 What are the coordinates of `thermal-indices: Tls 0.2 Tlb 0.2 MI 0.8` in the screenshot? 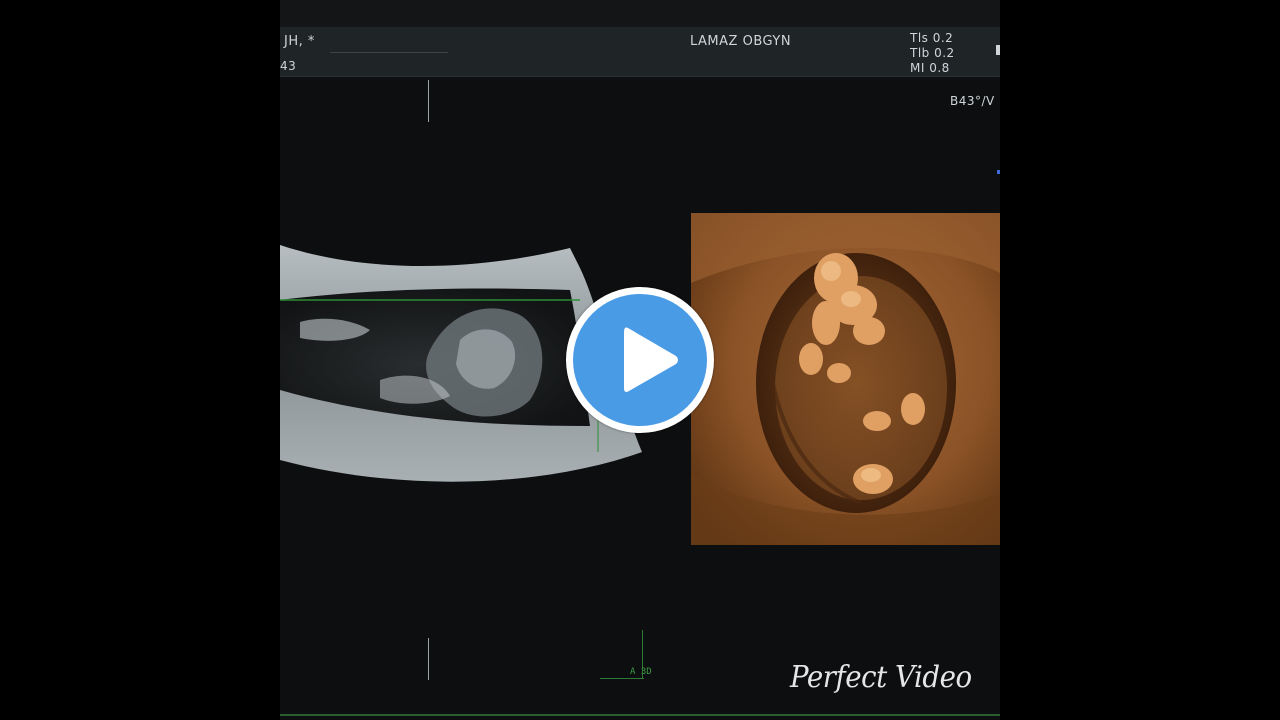 It's located at (932, 53).